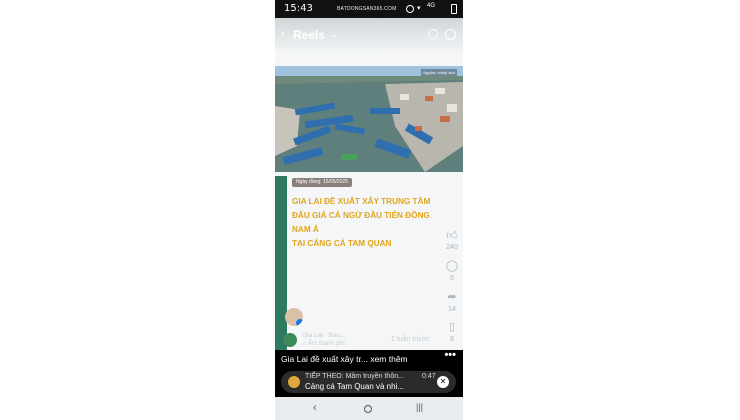 Image resolution: width=740 pixels, height=420 pixels. What do you see at coordinates (454, 9) in the screenshot?
I see `battery-icon` at bounding box center [454, 9].